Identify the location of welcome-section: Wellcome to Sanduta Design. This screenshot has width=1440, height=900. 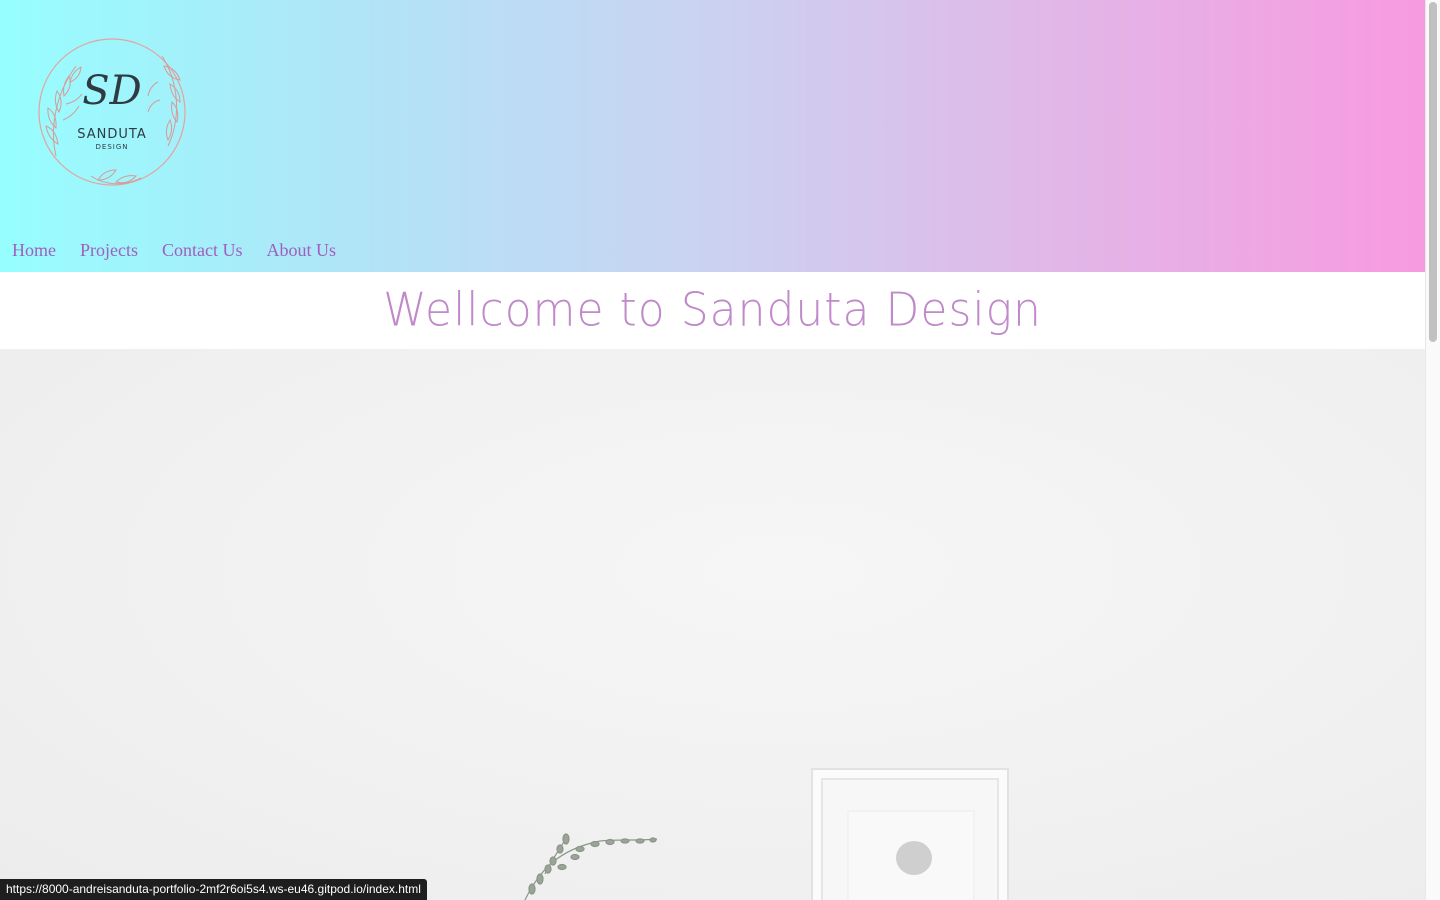
(712, 310).